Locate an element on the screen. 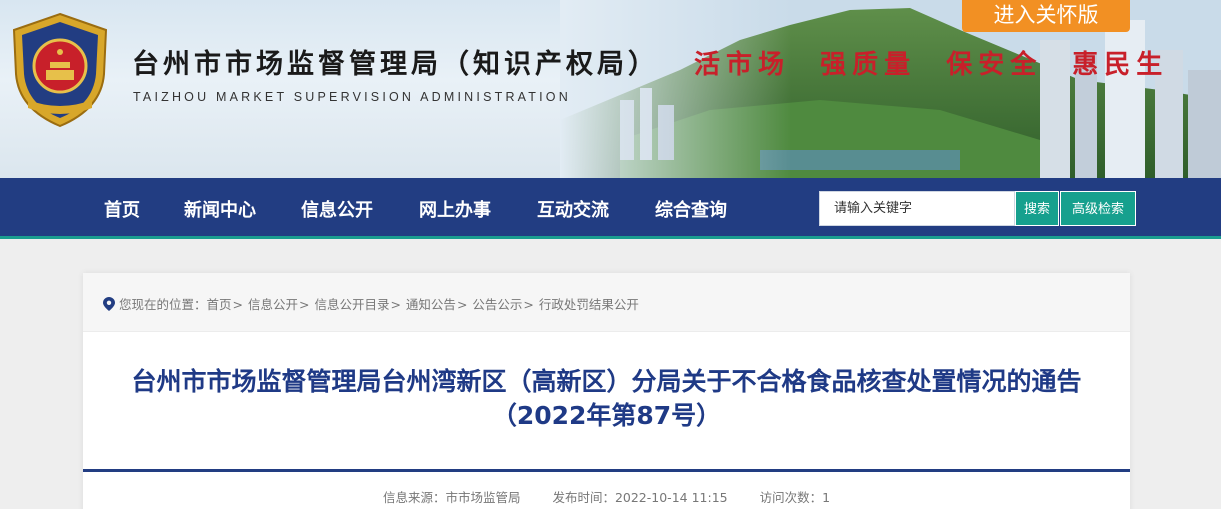 This screenshot has width=1221, height=509. search-button: 搜索 is located at coordinates (1037, 208).